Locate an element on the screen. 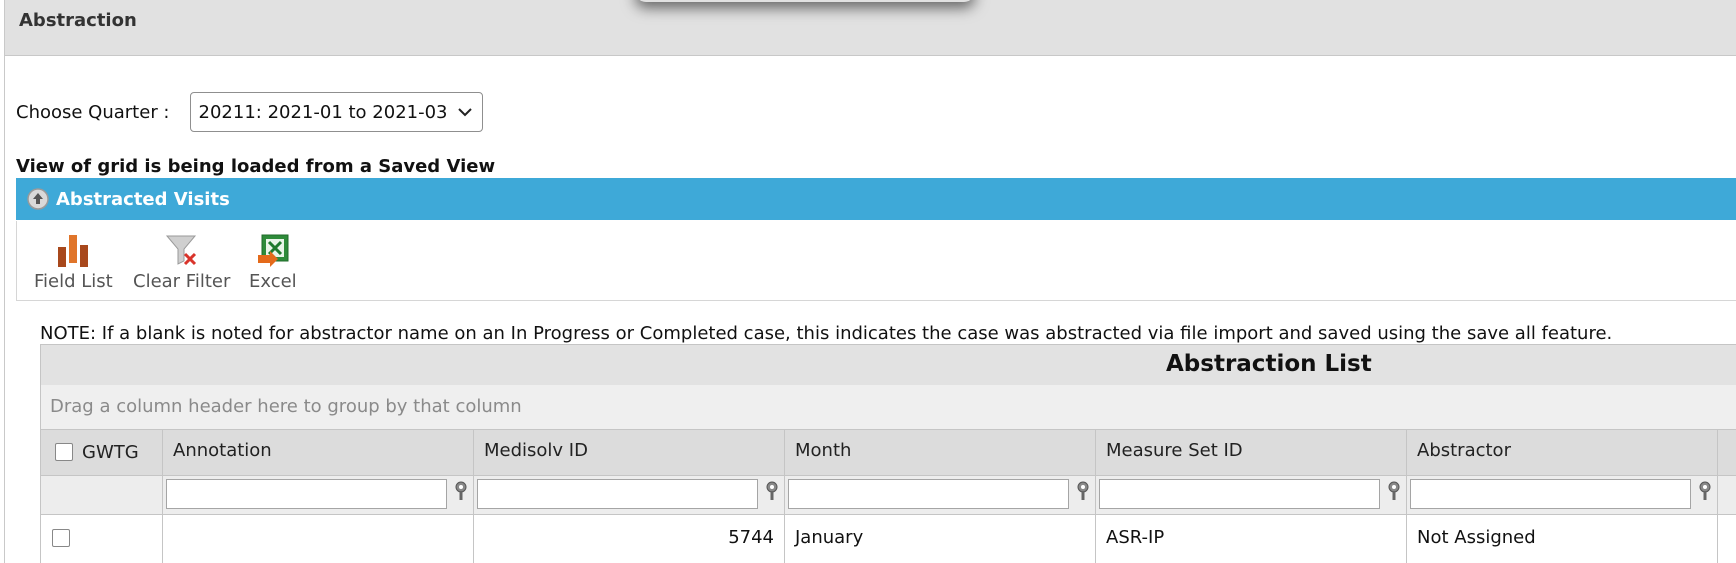  filter-cell-gwtg is located at coordinates (102, 495).